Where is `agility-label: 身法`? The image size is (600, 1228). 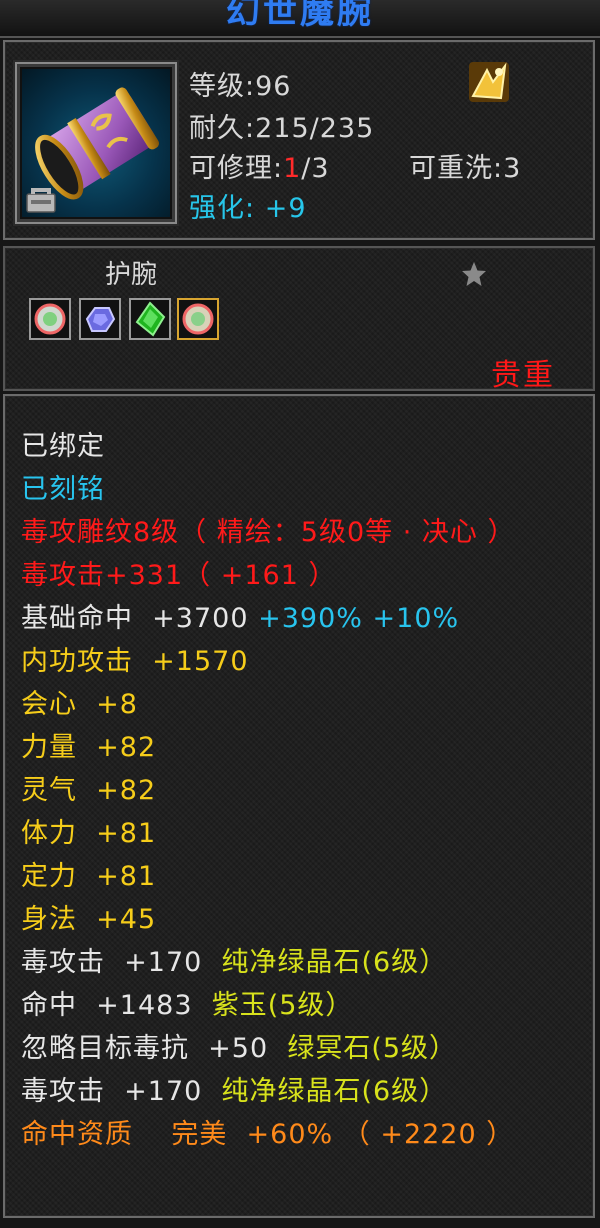
agility-label: 身法 is located at coordinates (49, 919).